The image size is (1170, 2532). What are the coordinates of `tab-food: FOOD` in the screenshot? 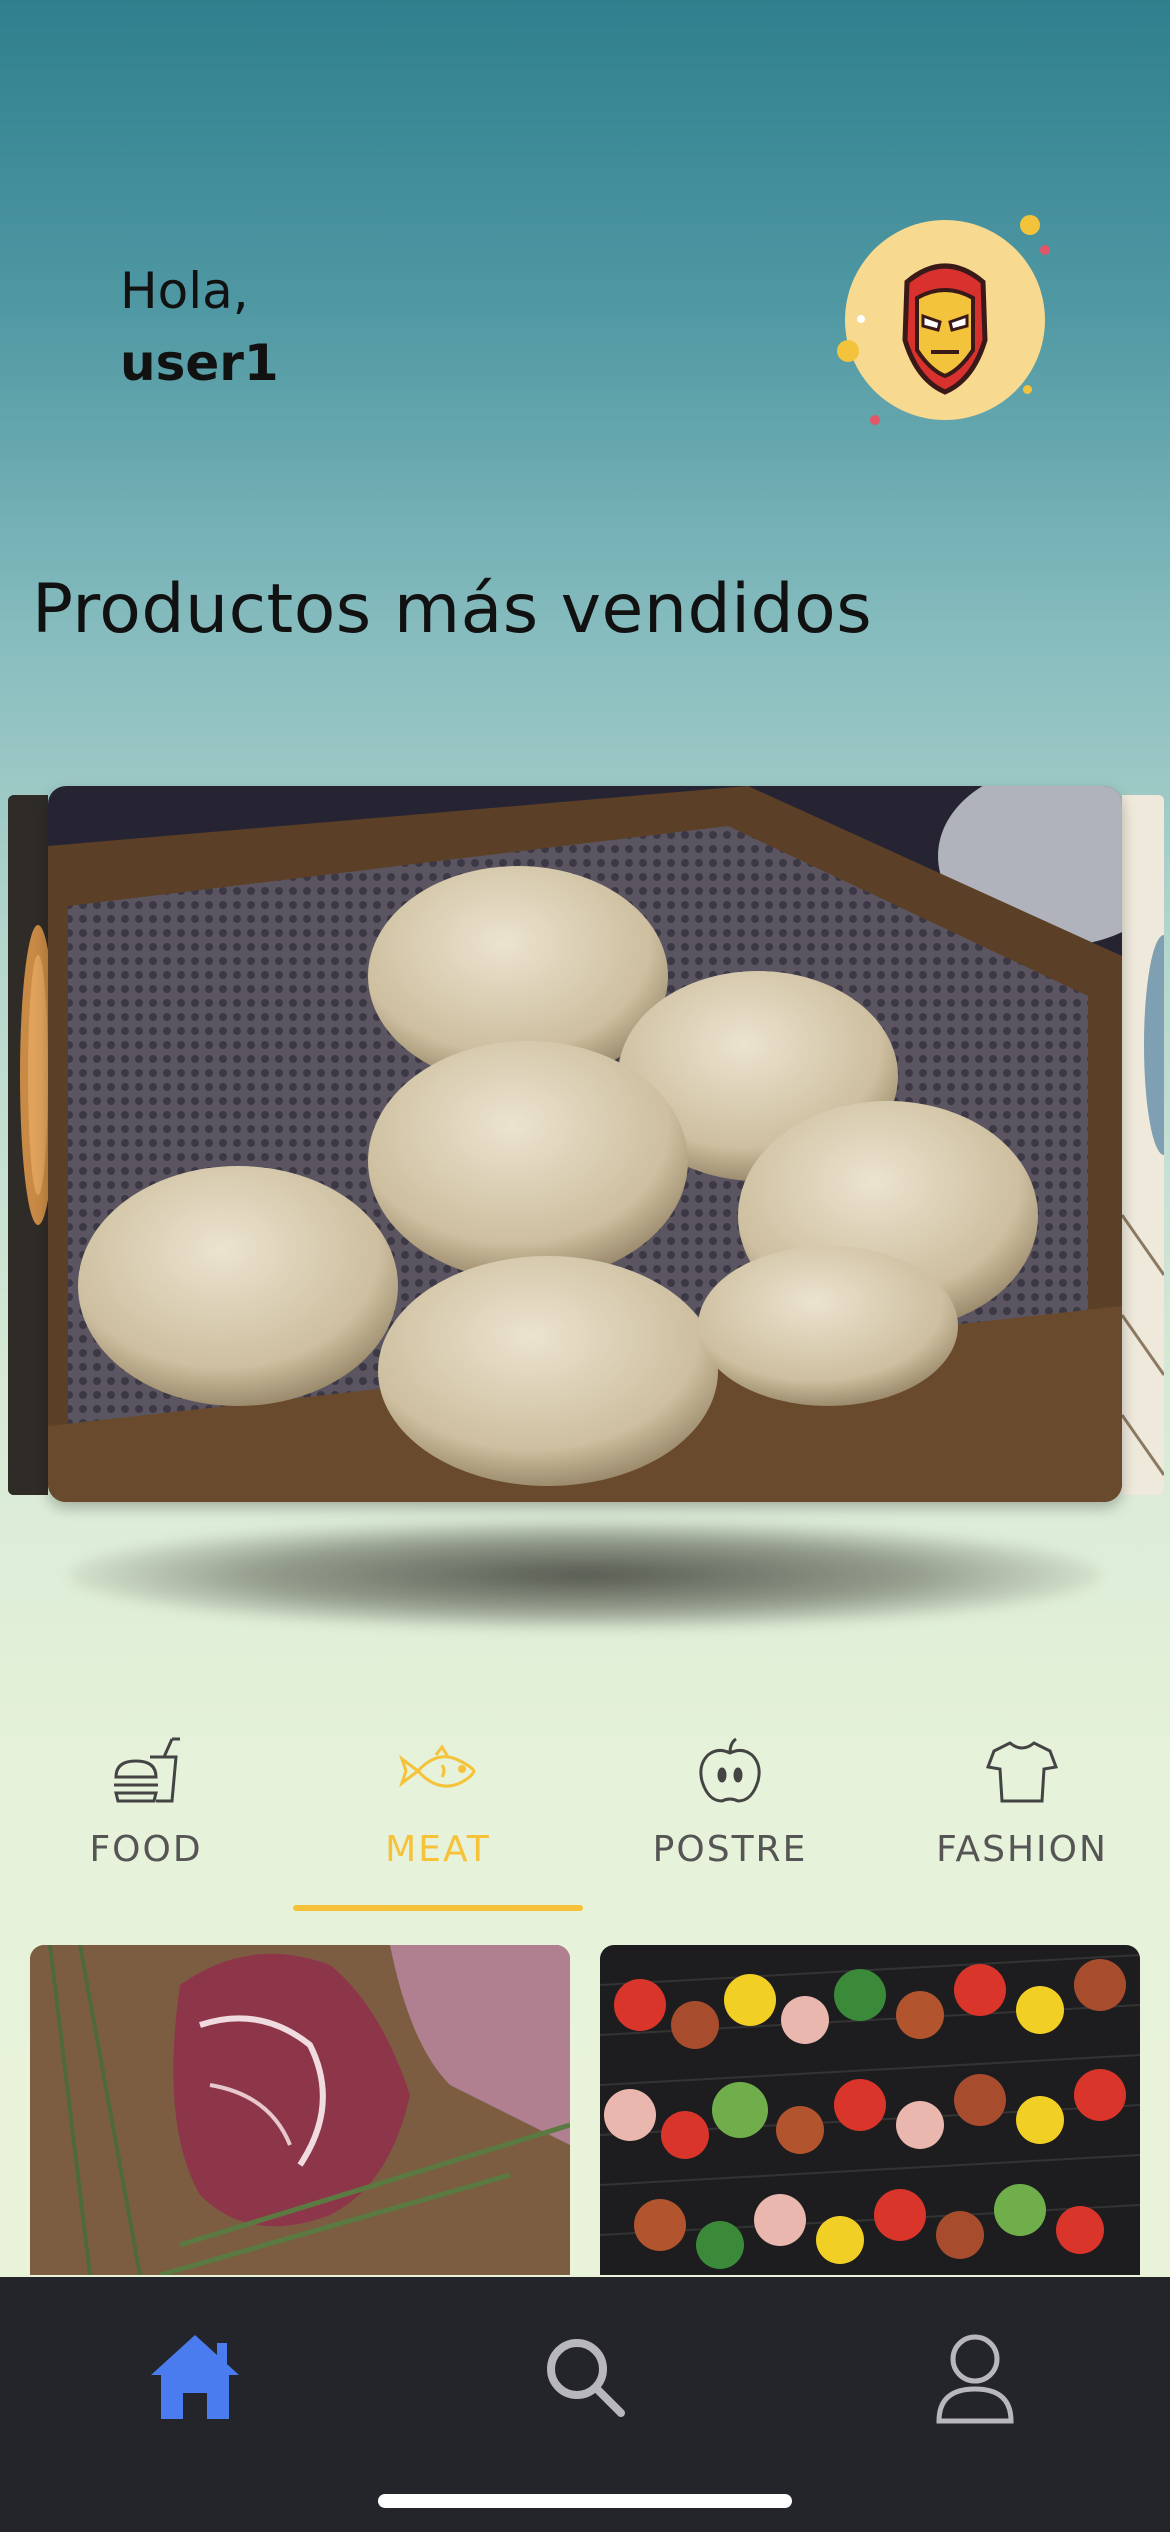 It's located at (146, 1815).